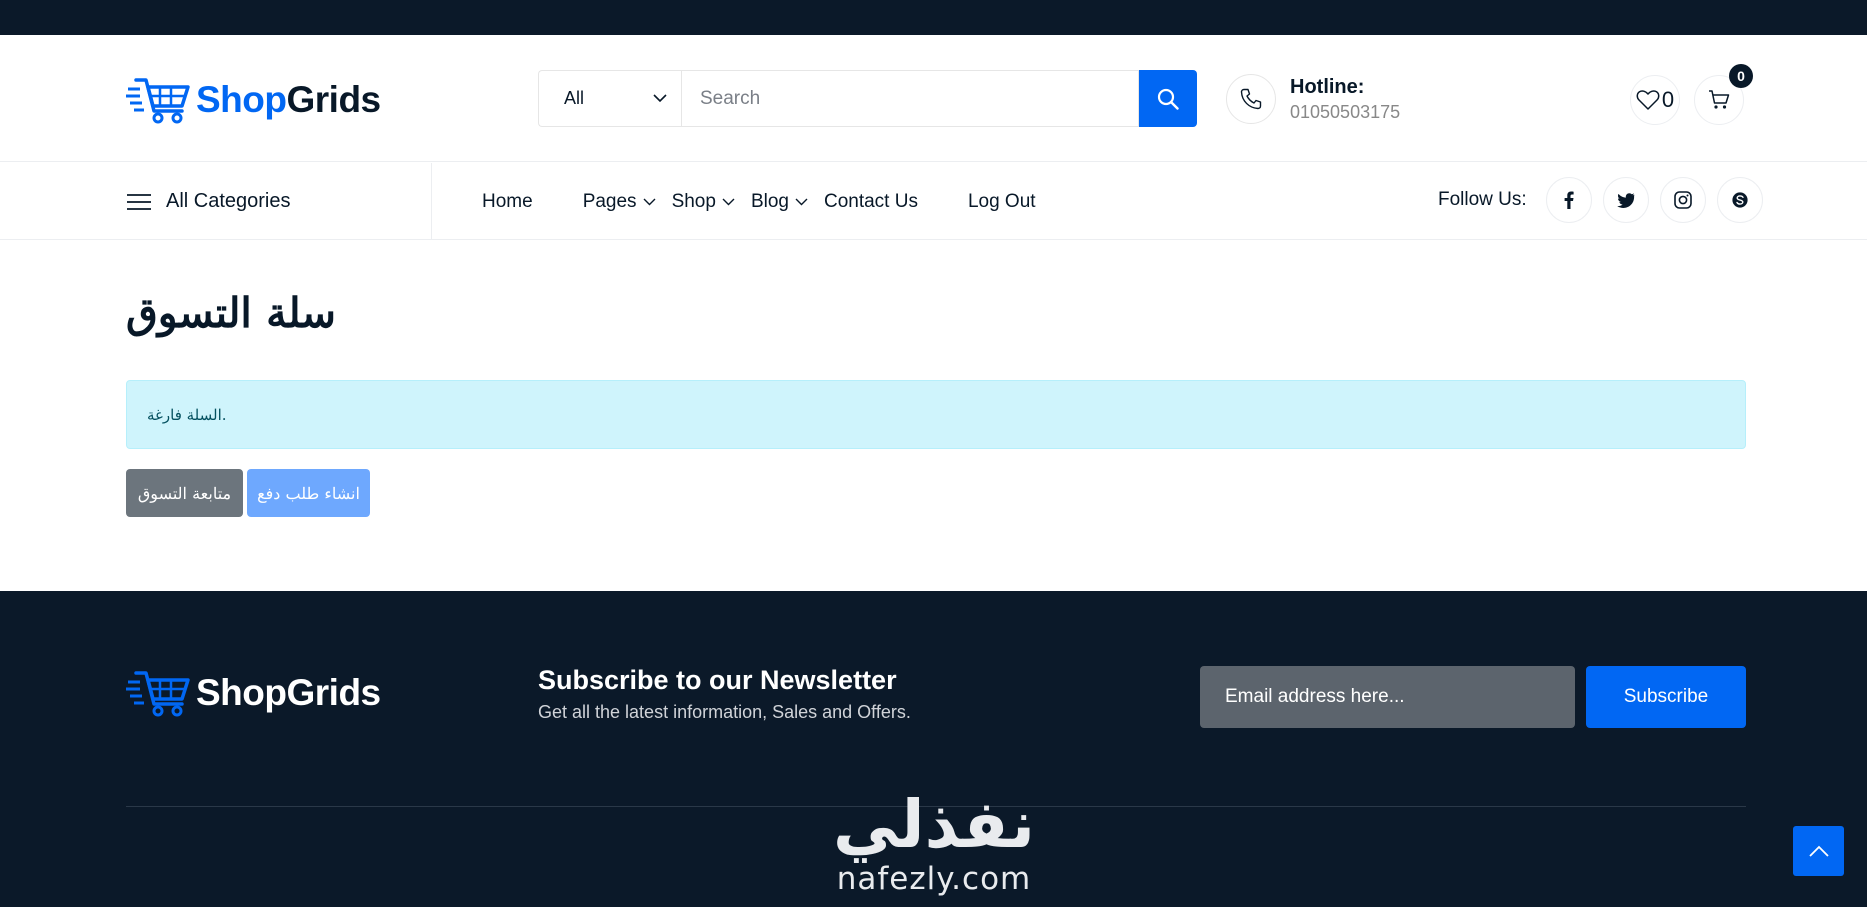 This screenshot has width=1867, height=907. I want to click on newsletter-email-input, so click(1387, 697).